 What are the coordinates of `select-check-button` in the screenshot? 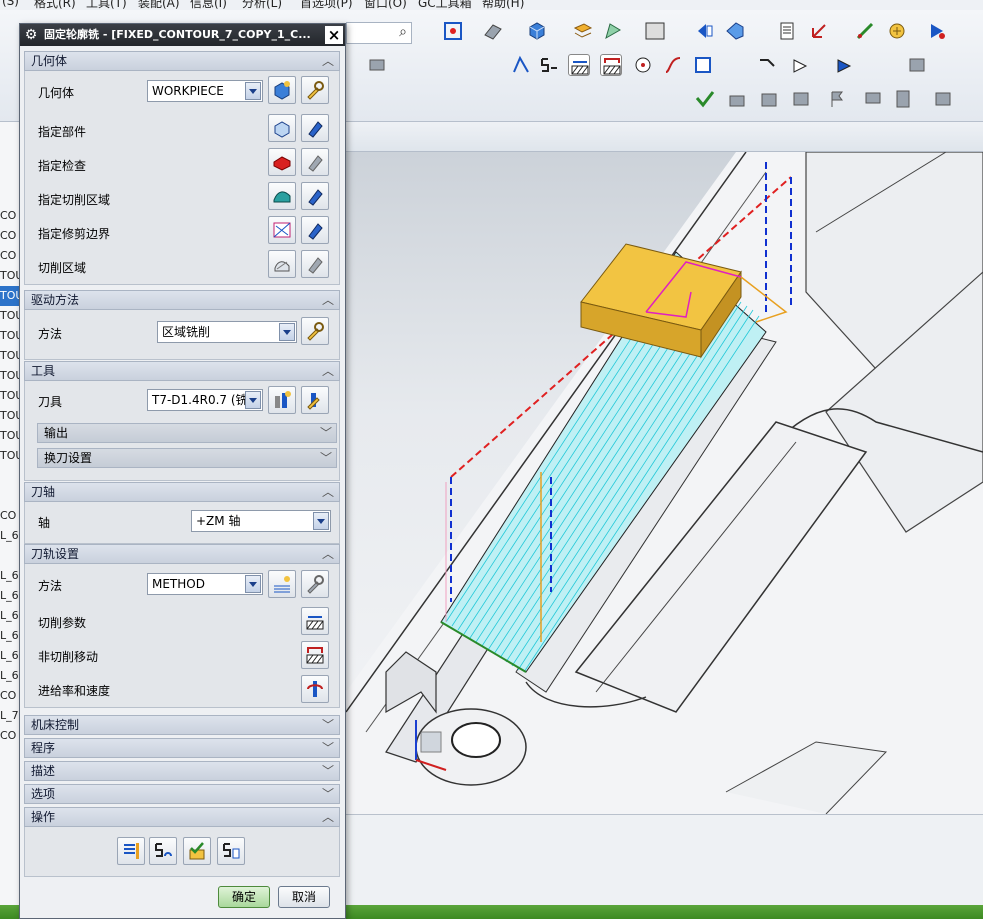 It's located at (282, 162).